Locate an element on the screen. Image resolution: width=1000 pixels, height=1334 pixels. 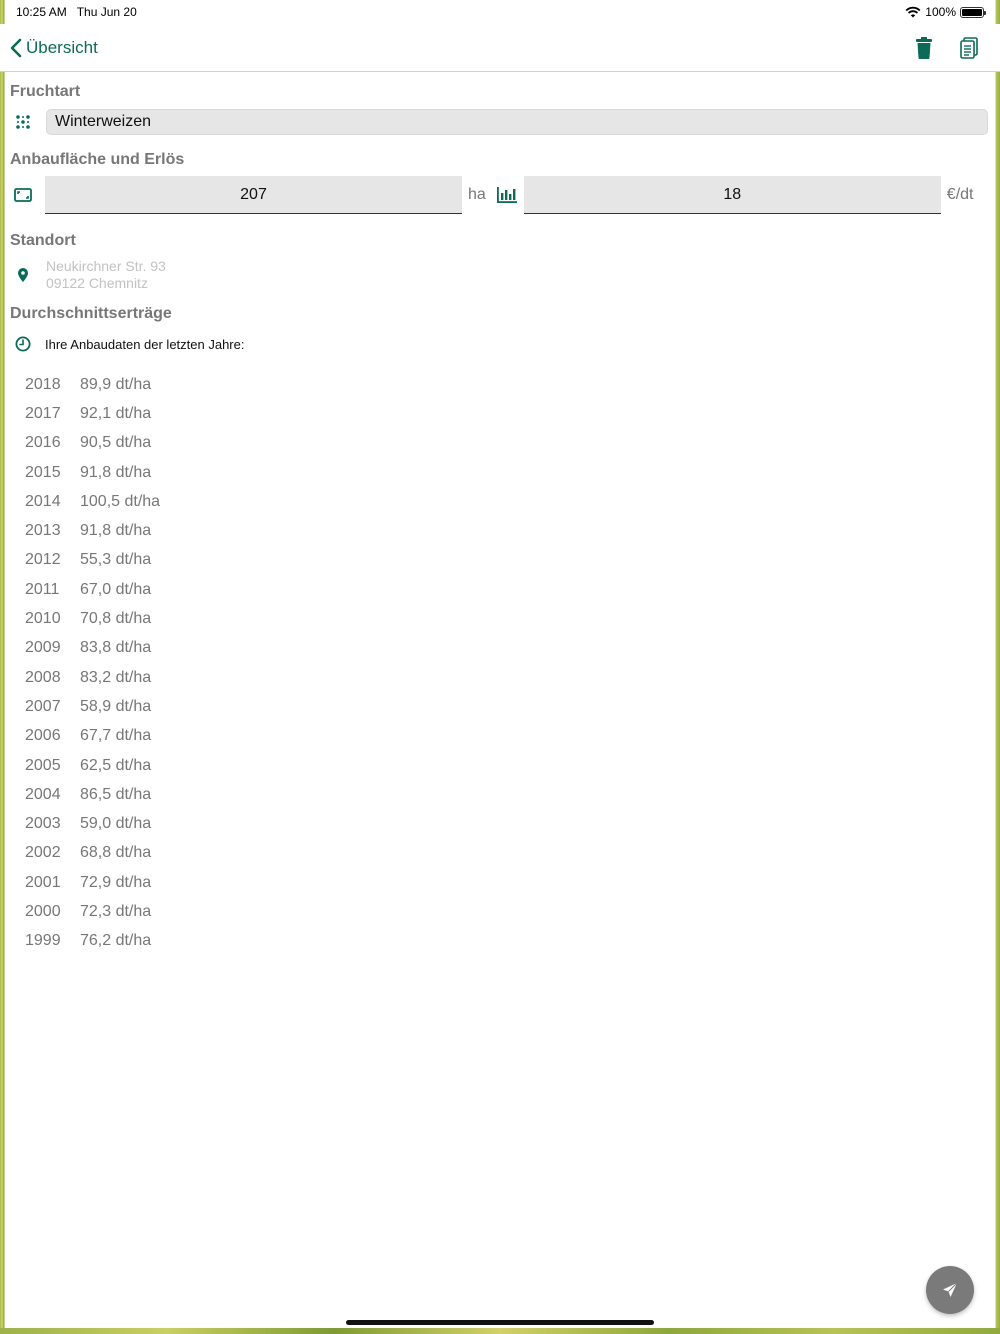
yield-row: 2001 72,9 dt/ha is located at coordinates (512, 882).